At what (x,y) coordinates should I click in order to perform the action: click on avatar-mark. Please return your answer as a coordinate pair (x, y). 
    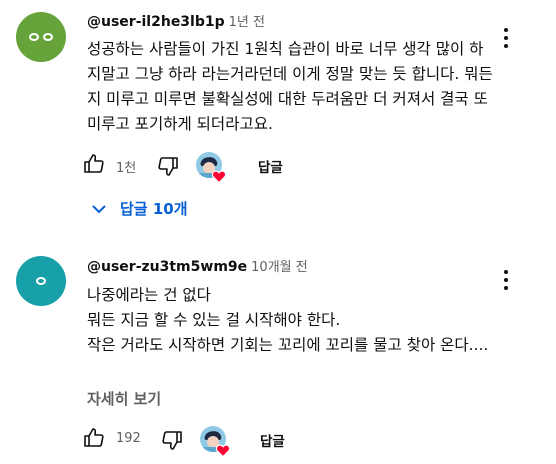
    Looking at the image, I should click on (41, 281).